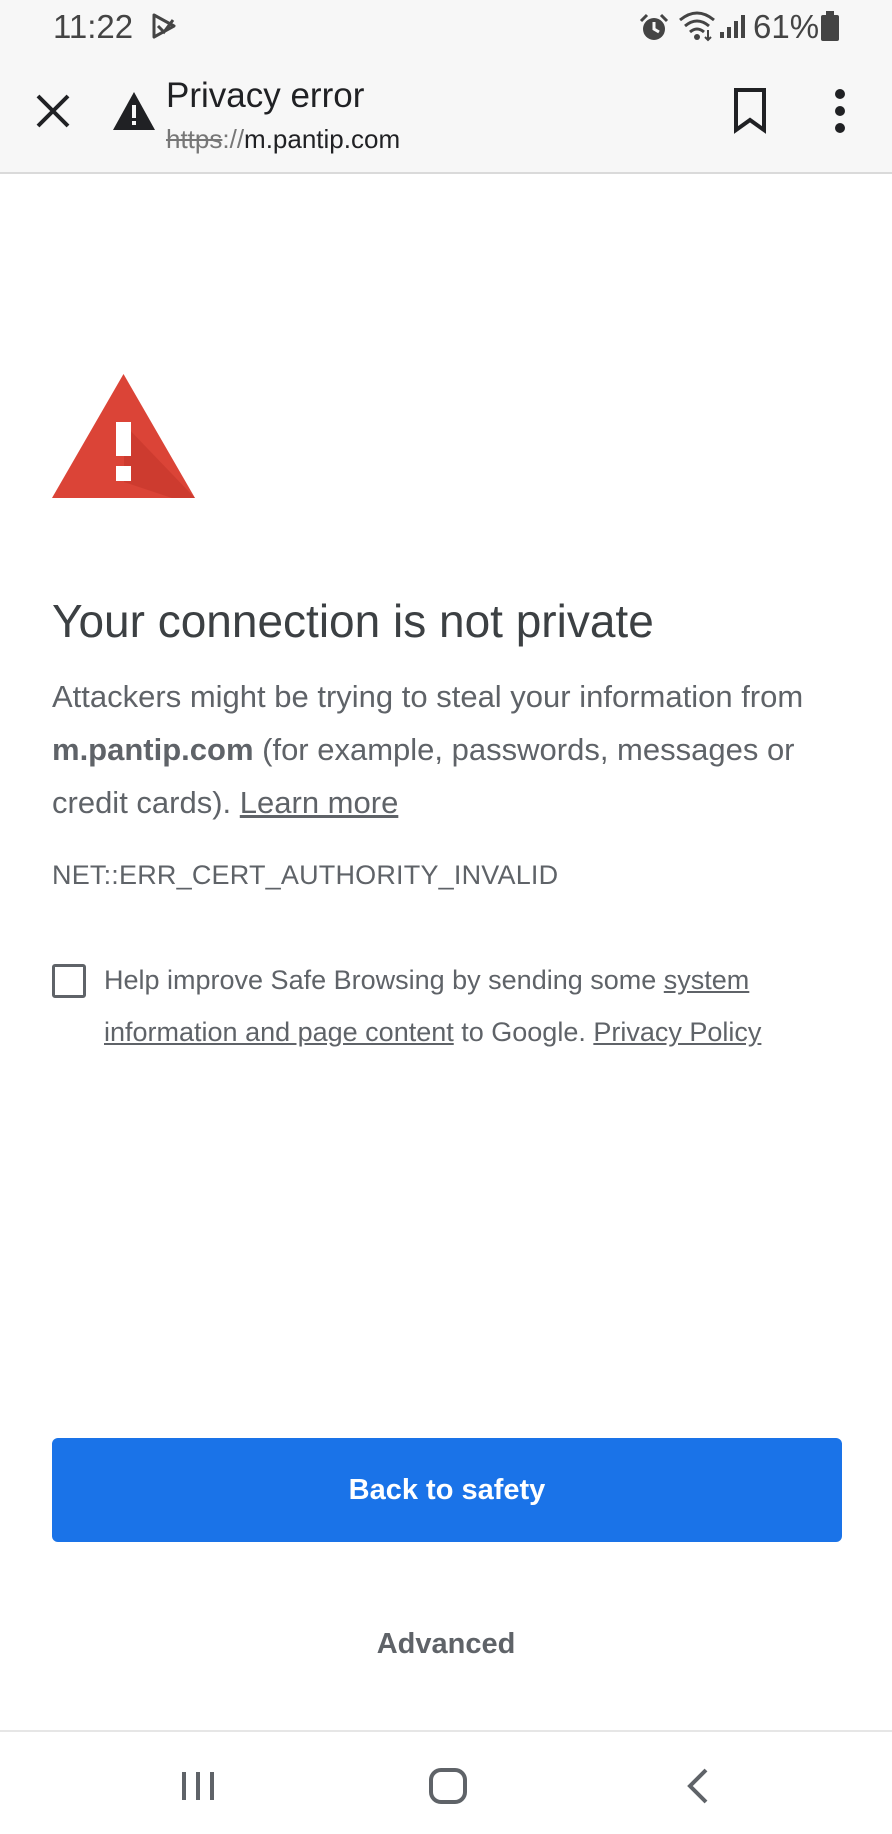 This screenshot has height=1834, width=892. Describe the element at coordinates (732, 26) in the screenshot. I see `signal-icon` at that location.